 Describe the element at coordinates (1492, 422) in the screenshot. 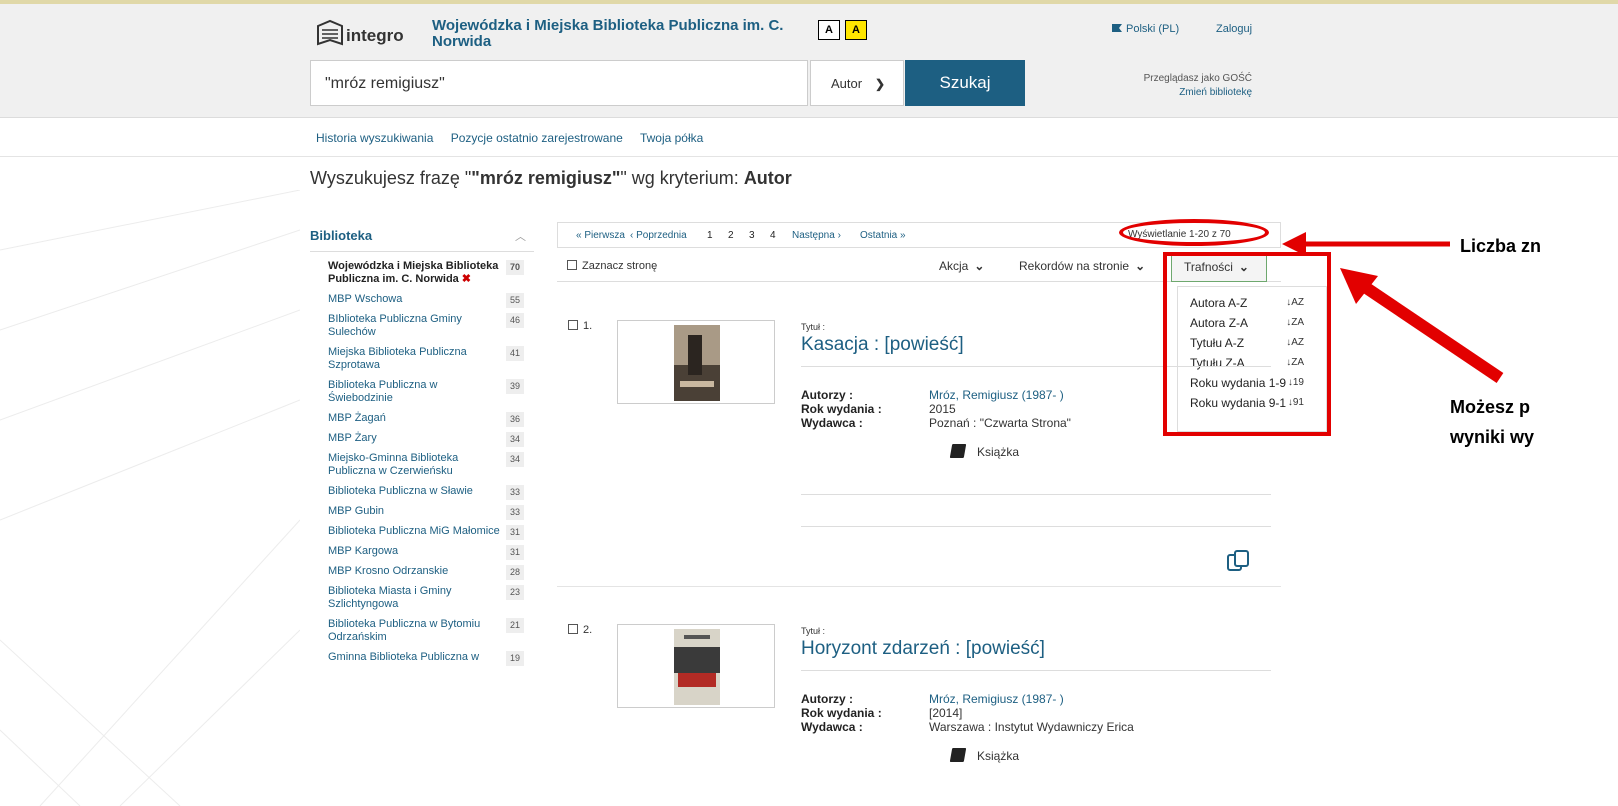

I see `annotation-sort-text: Możesz p wyniki wy` at that location.